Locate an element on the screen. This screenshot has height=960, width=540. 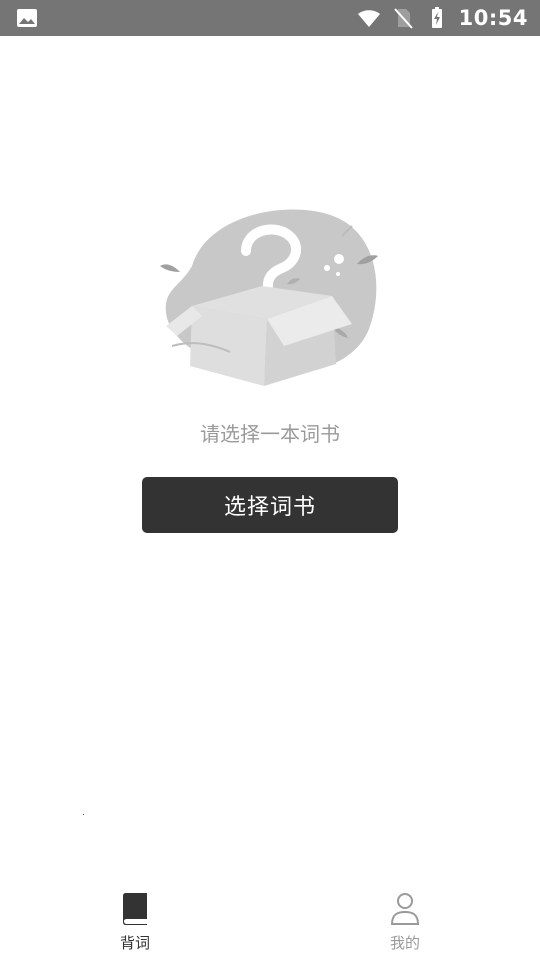
nav-label-mine: 我的 is located at coordinates (404, 943).